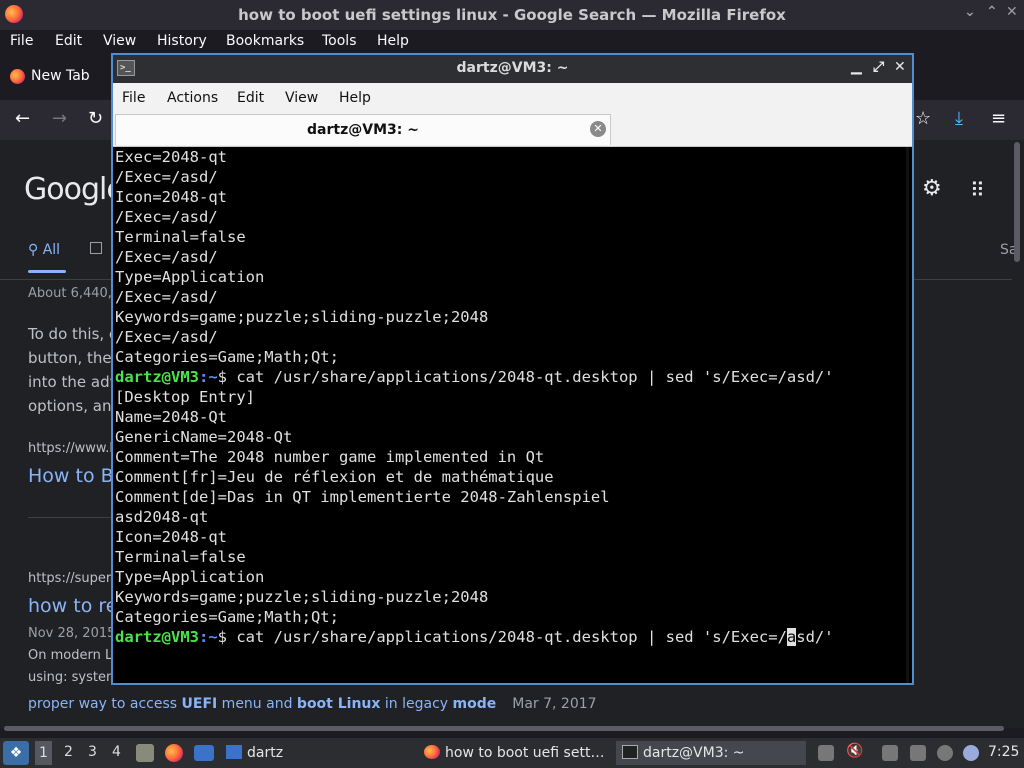  I want to click on terminal-menu-view: View, so click(301, 98).